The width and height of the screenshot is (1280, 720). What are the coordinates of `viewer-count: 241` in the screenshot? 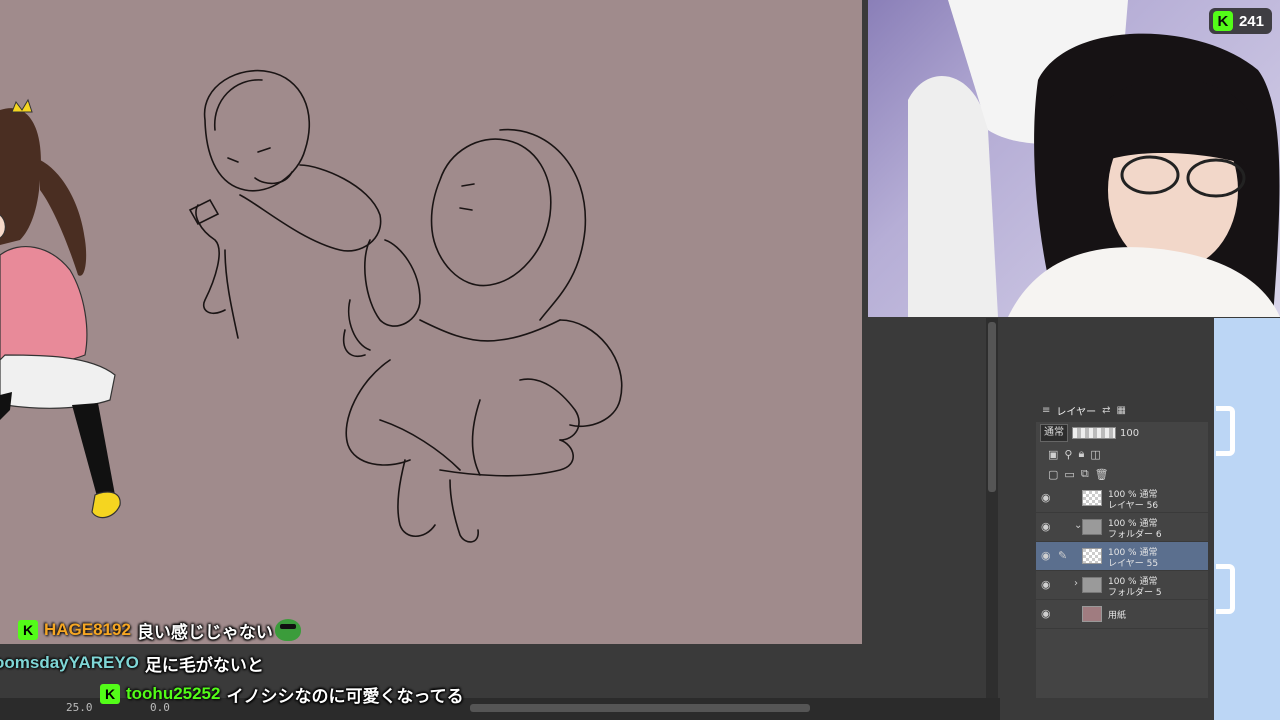 It's located at (1251, 21).